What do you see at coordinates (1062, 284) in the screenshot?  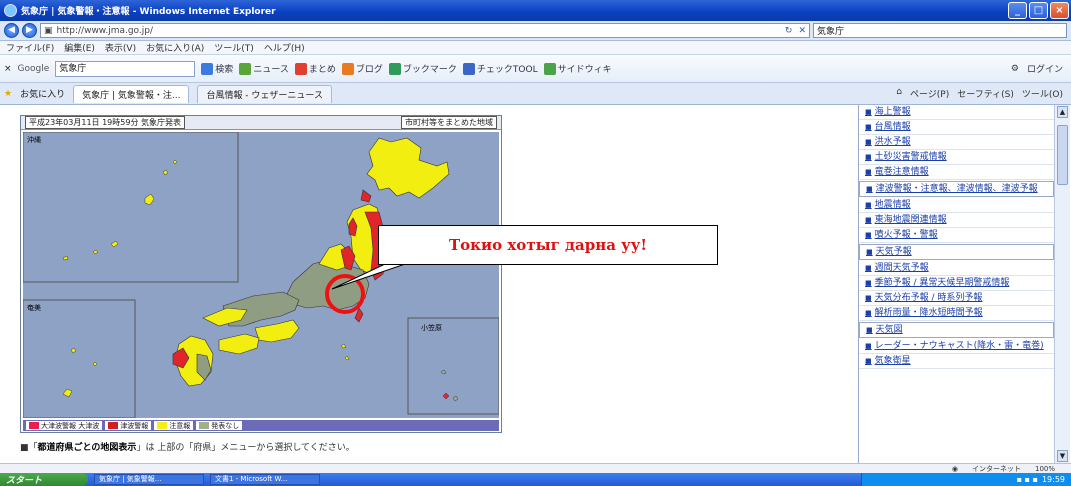 I see `vertical-scrollbar: ▲ ▼` at bounding box center [1062, 284].